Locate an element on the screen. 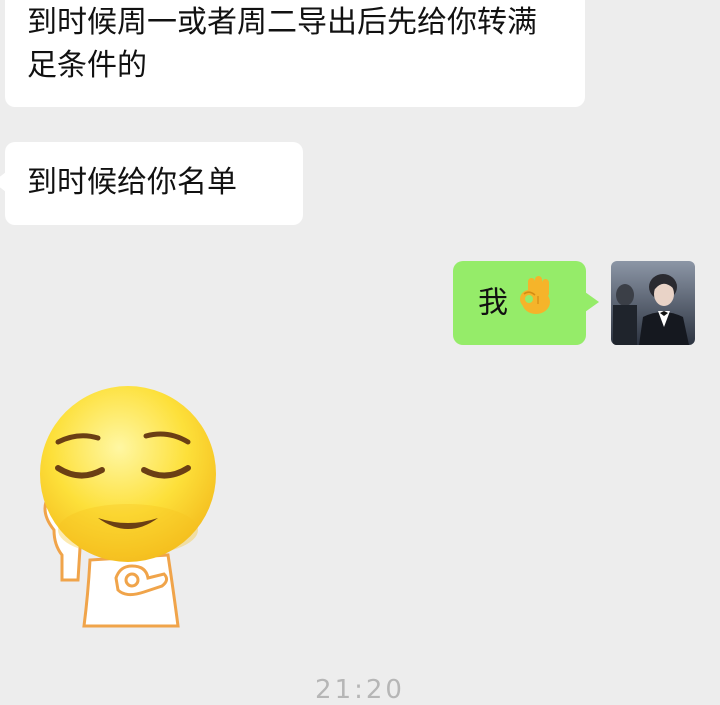  chat-timestamp: 21:20 is located at coordinates (360, 690).